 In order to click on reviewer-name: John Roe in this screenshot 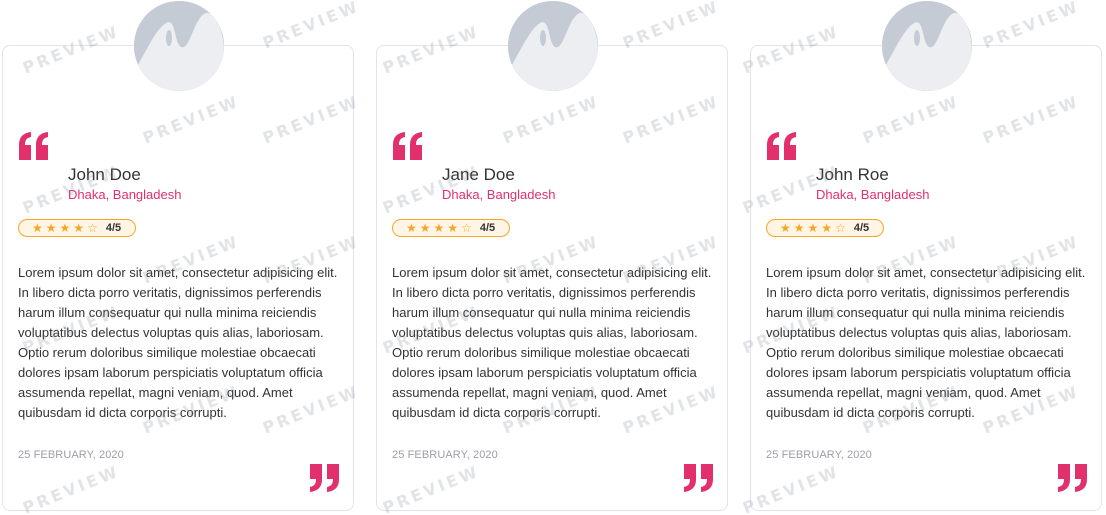, I will do `click(852, 174)`.